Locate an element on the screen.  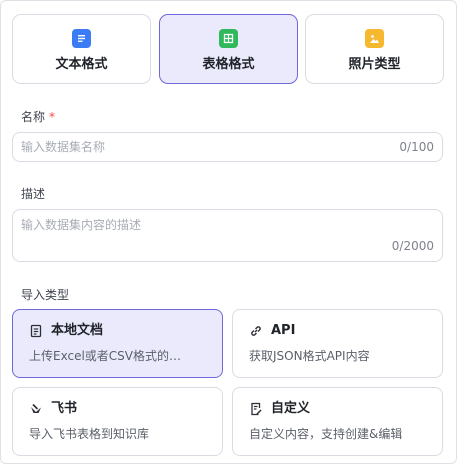
format-label: 文本格式 is located at coordinates (81, 64).